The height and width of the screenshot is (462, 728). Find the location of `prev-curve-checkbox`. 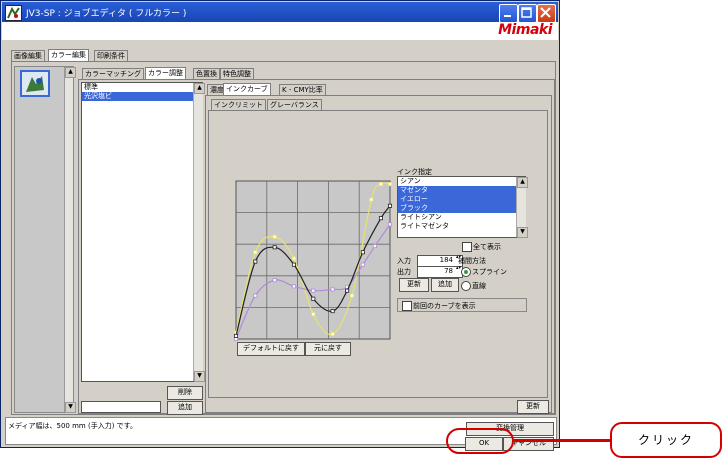

prev-curve-checkbox is located at coordinates (407, 306).